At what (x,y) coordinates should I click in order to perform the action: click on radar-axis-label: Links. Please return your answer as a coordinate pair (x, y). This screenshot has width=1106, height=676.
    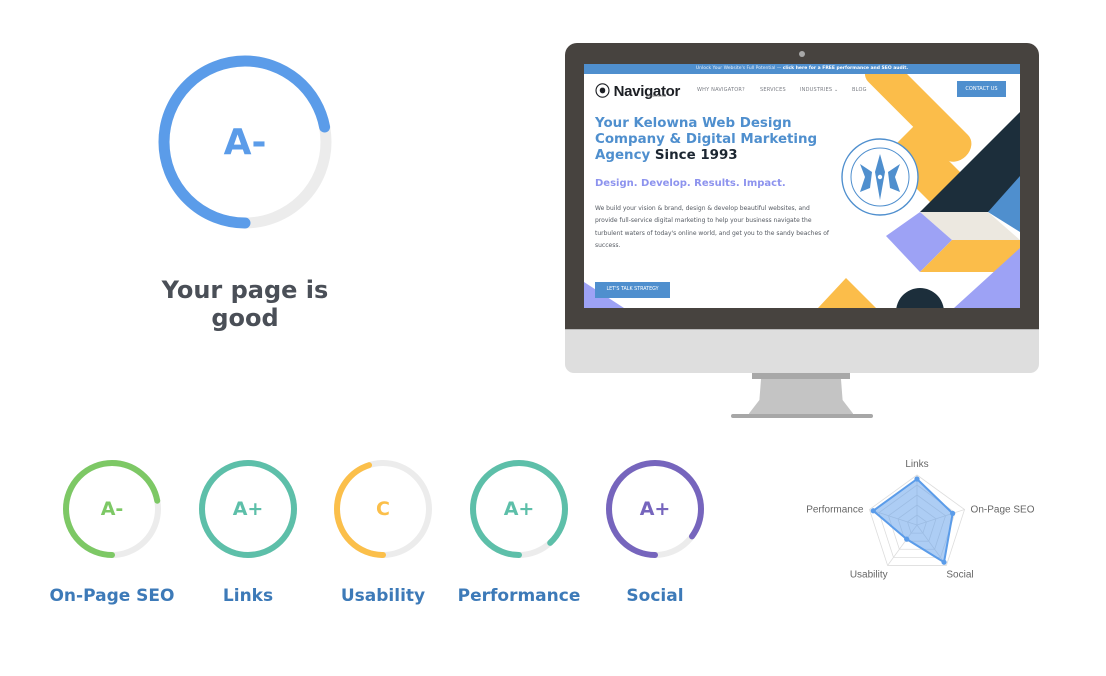
    Looking at the image, I should click on (916, 464).